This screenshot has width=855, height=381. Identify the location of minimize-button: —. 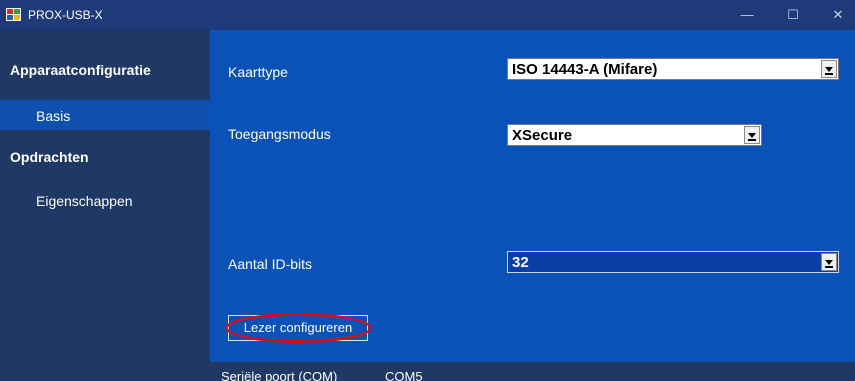
(747, 15).